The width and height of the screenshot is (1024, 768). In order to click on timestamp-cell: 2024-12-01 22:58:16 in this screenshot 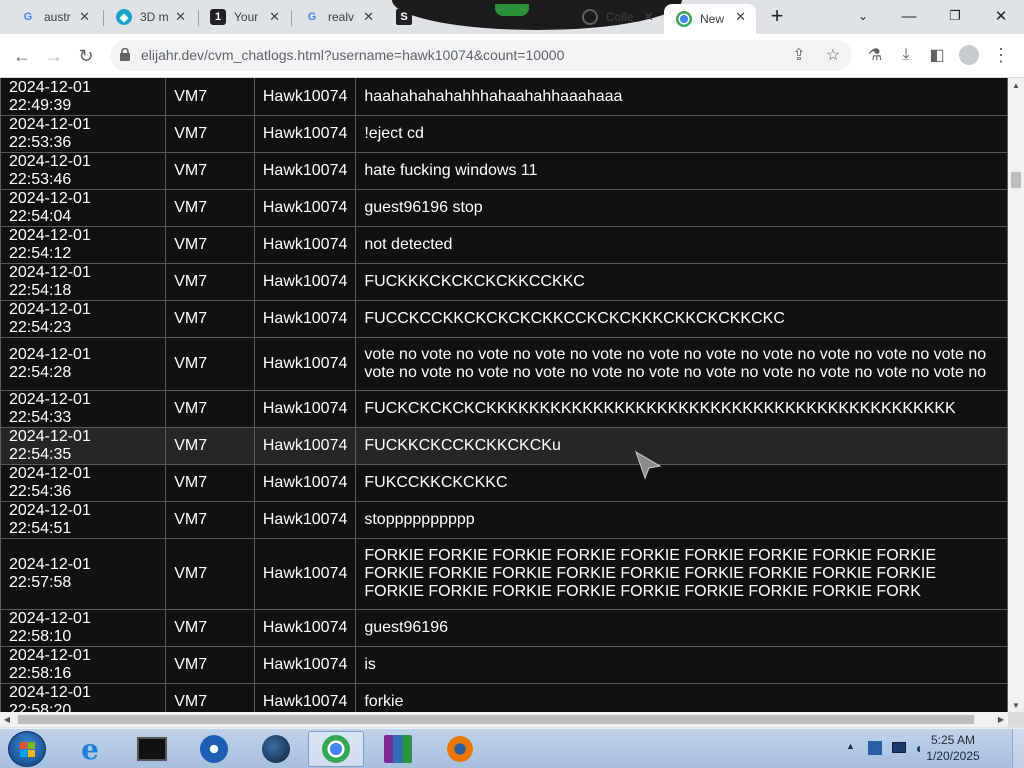, I will do `click(83, 665)`.